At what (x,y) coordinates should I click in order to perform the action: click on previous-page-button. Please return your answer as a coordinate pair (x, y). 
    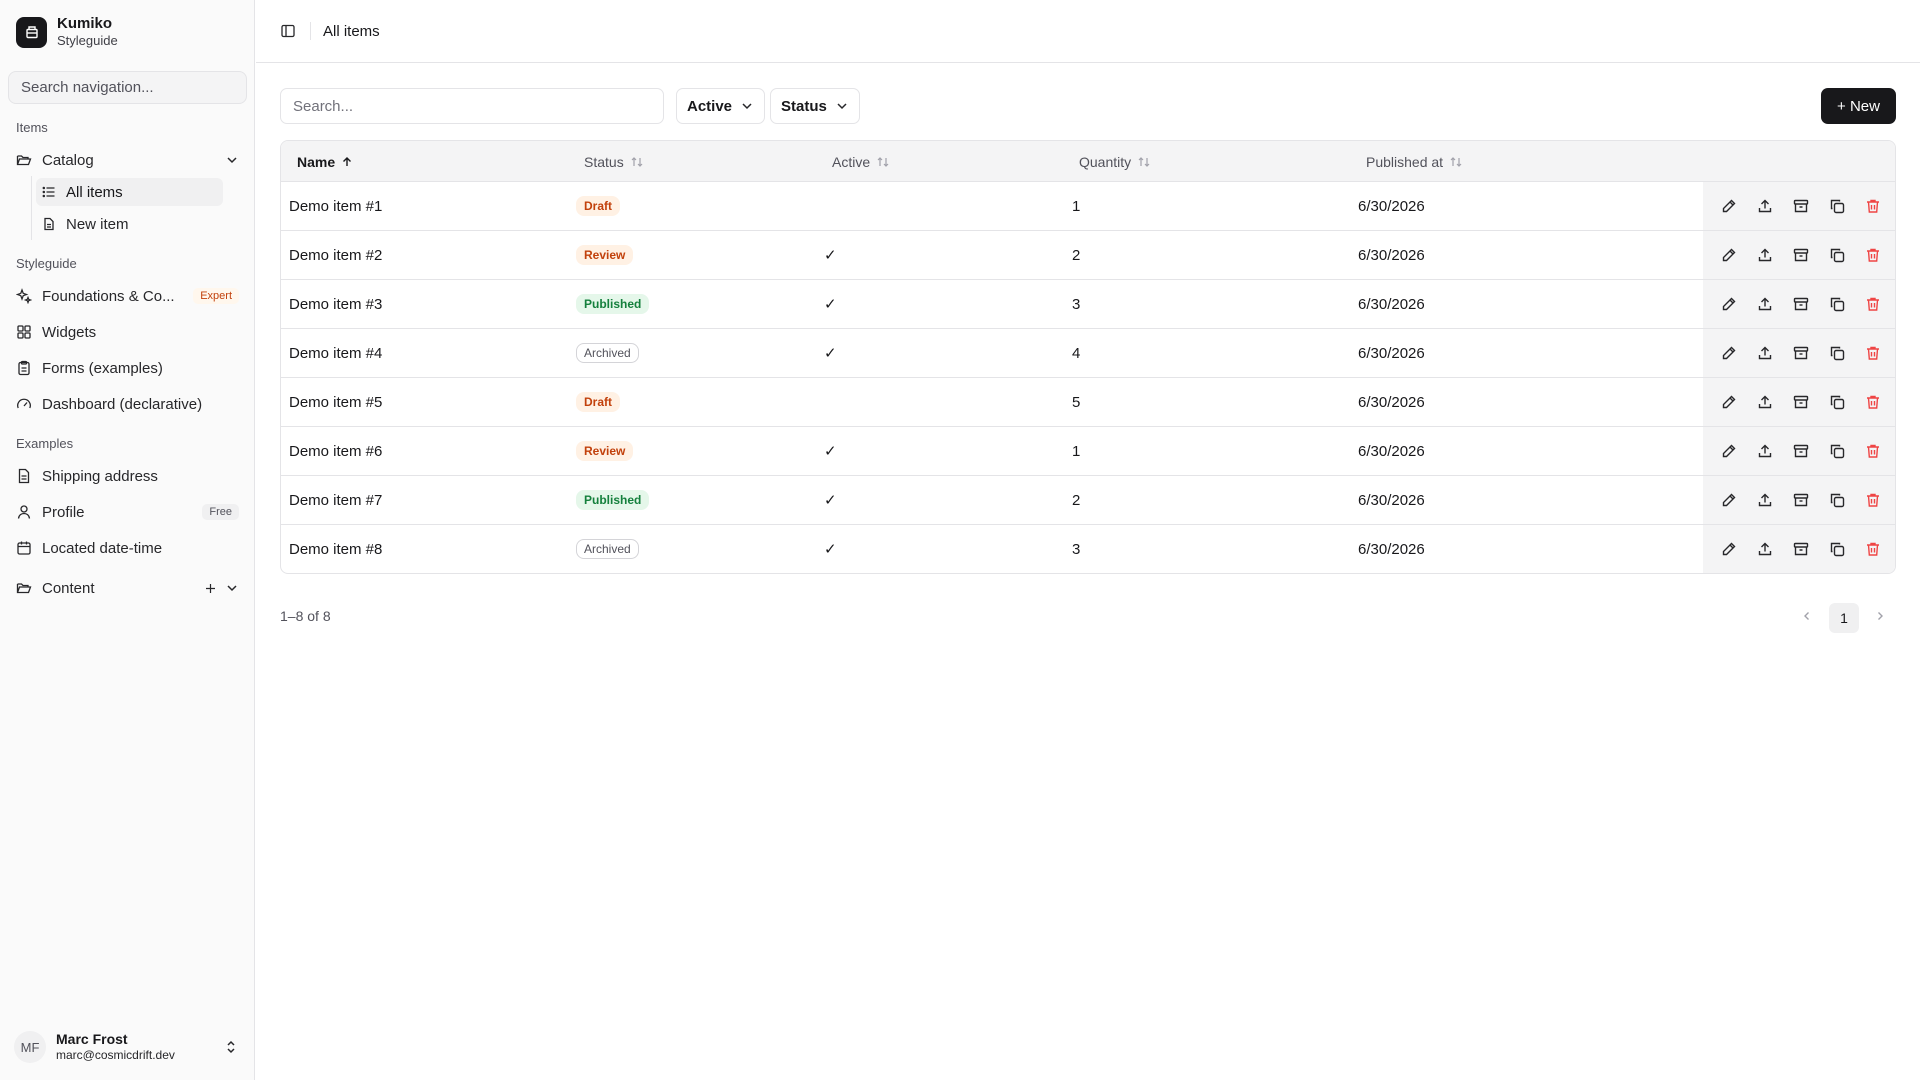
    Looking at the image, I should click on (1807, 616).